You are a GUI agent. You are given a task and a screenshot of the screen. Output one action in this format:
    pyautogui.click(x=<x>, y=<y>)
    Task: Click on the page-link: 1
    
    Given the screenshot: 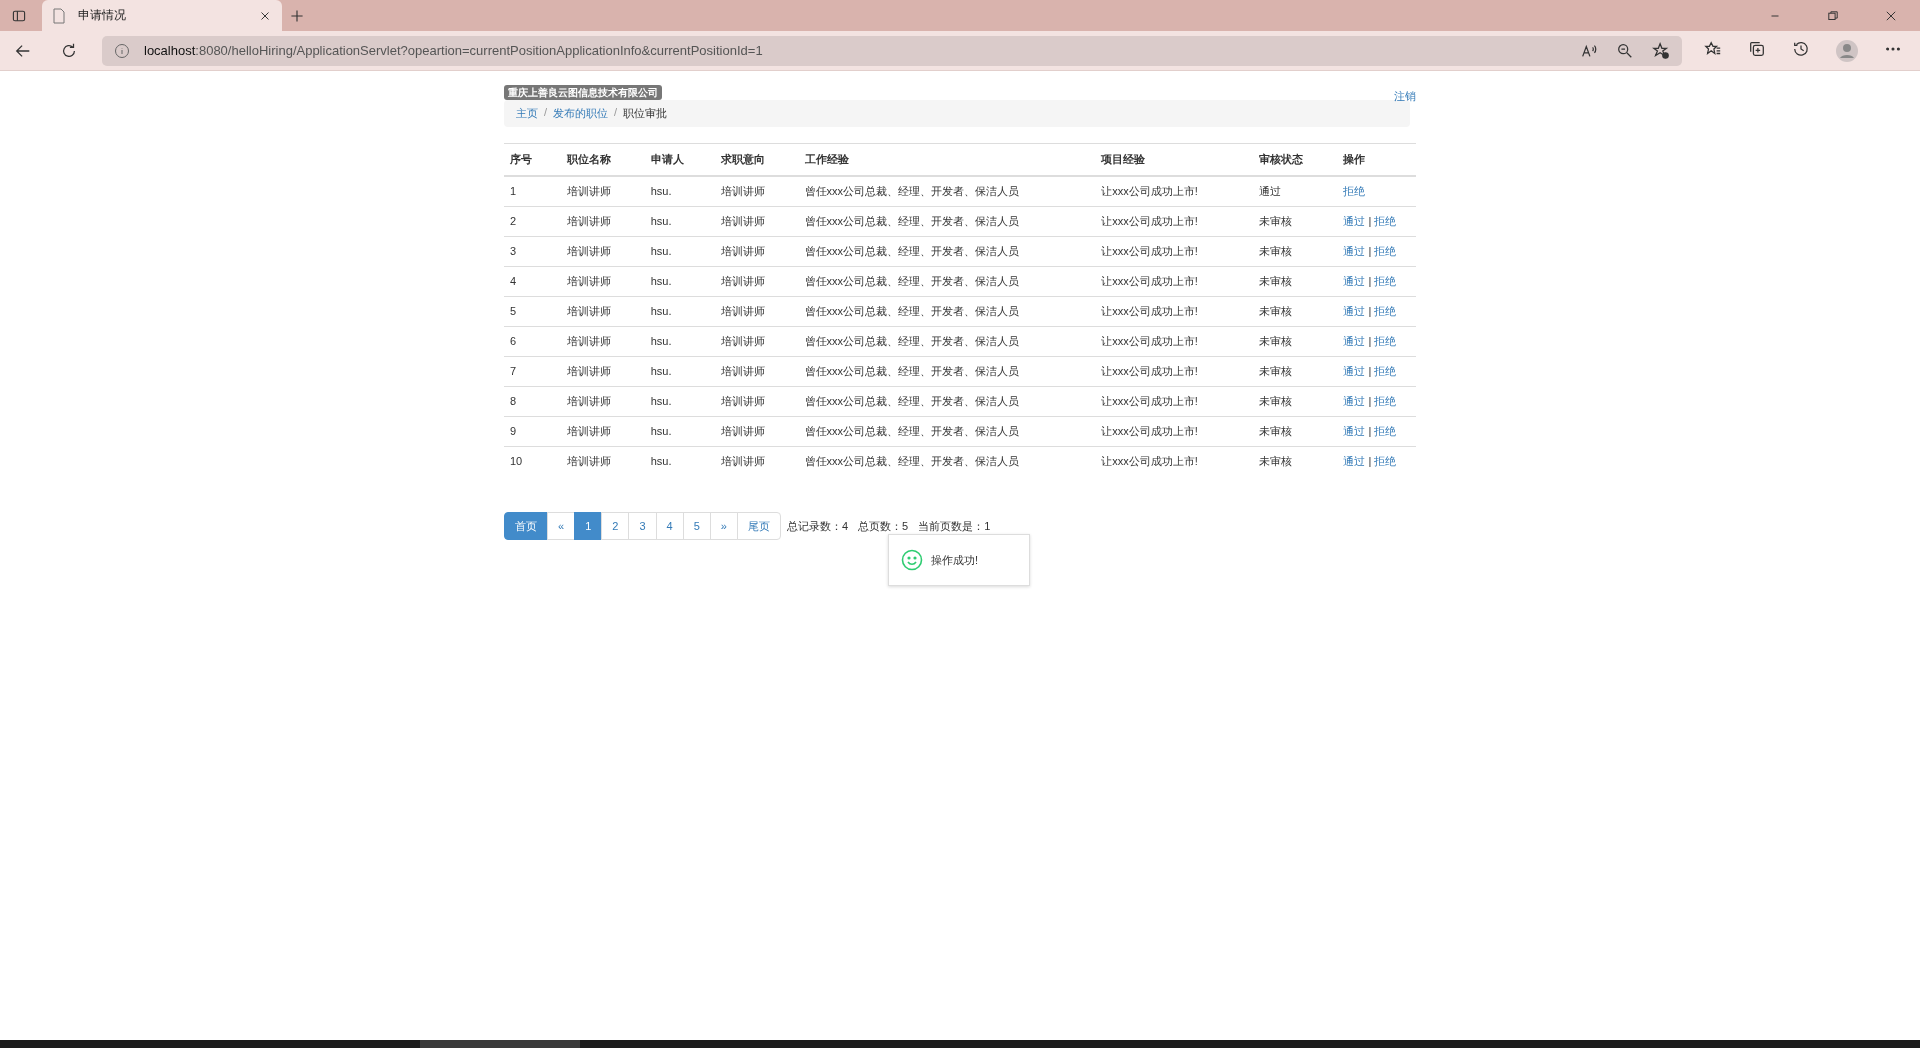 What is the action you would take?
    pyautogui.click(x=588, y=526)
    